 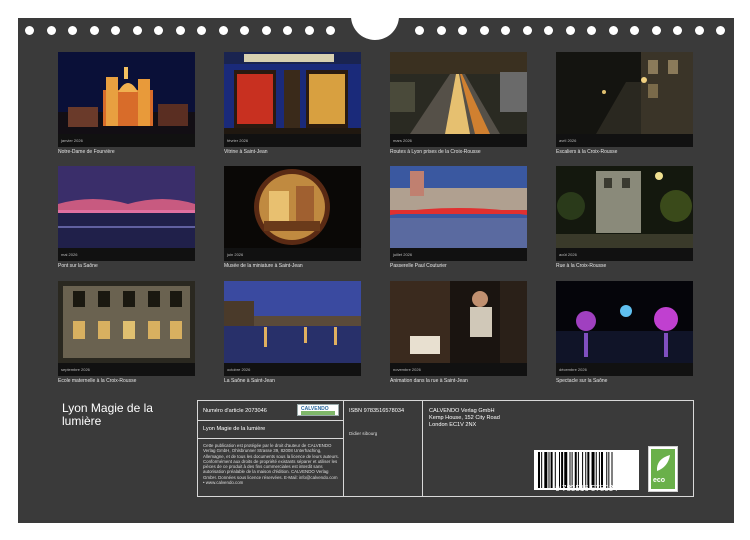 I want to click on publisher-name: CALVENDO Verlag GmbH, so click(x=462, y=411).